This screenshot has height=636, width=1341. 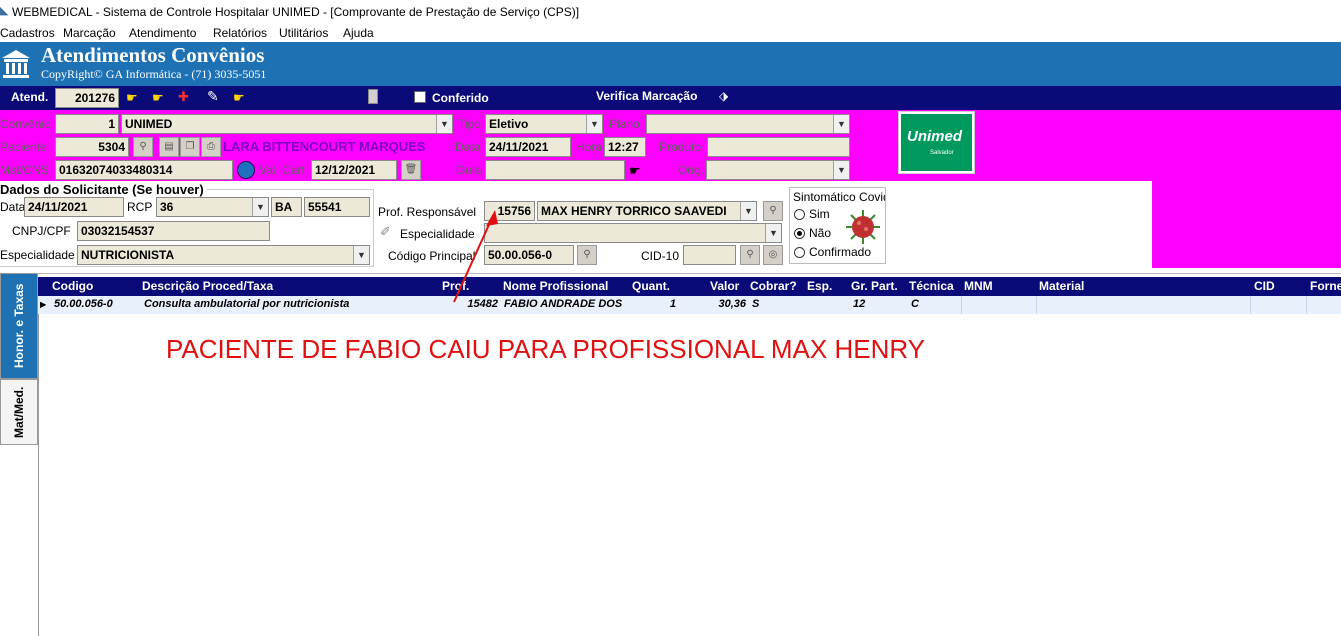 What do you see at coordinates (16, 64) in the screenshot?
I see `building-icon` at bounding box center [16, 64].